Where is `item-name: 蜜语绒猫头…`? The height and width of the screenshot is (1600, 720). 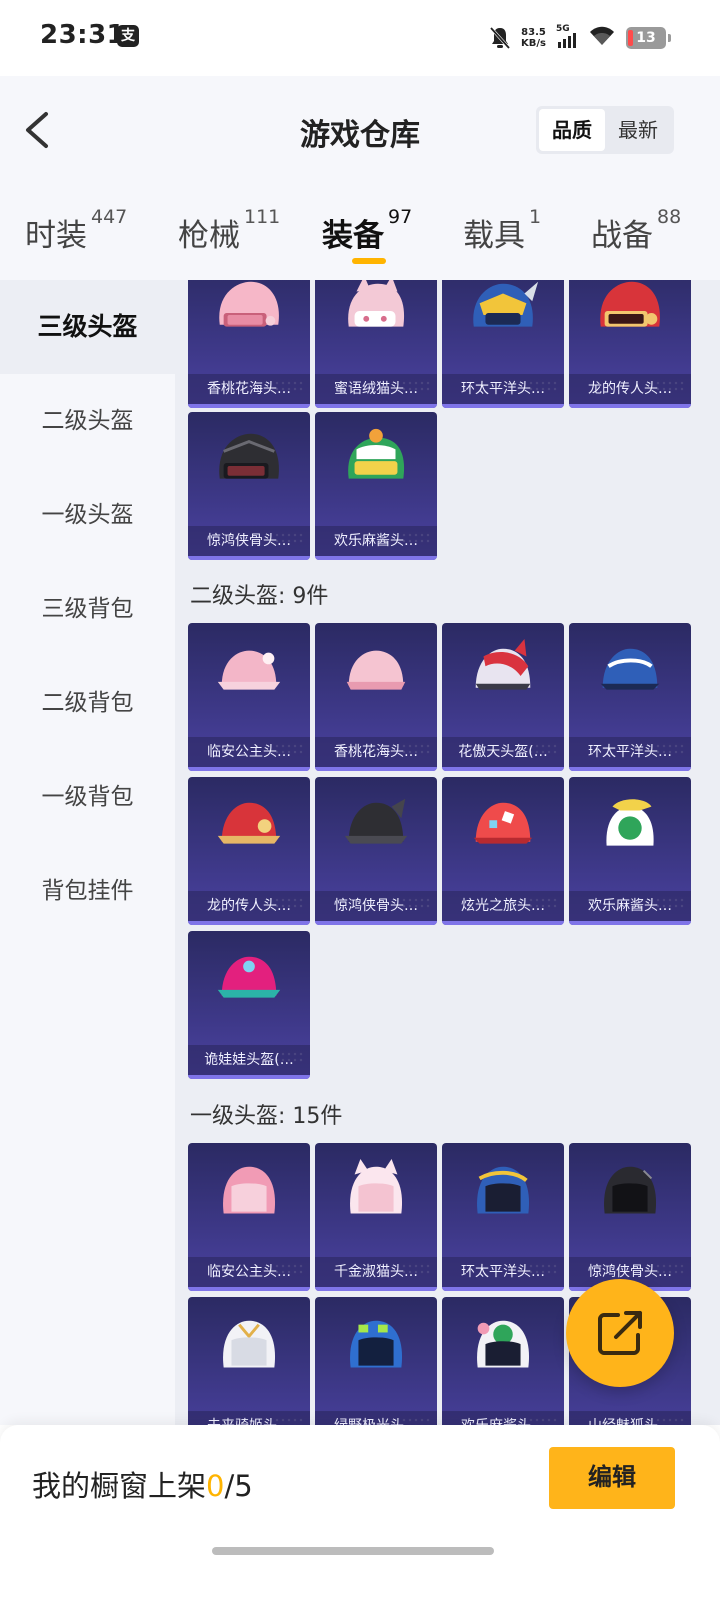
item-name: 蜜语绒猫头… is located at coordinates (376, 389).